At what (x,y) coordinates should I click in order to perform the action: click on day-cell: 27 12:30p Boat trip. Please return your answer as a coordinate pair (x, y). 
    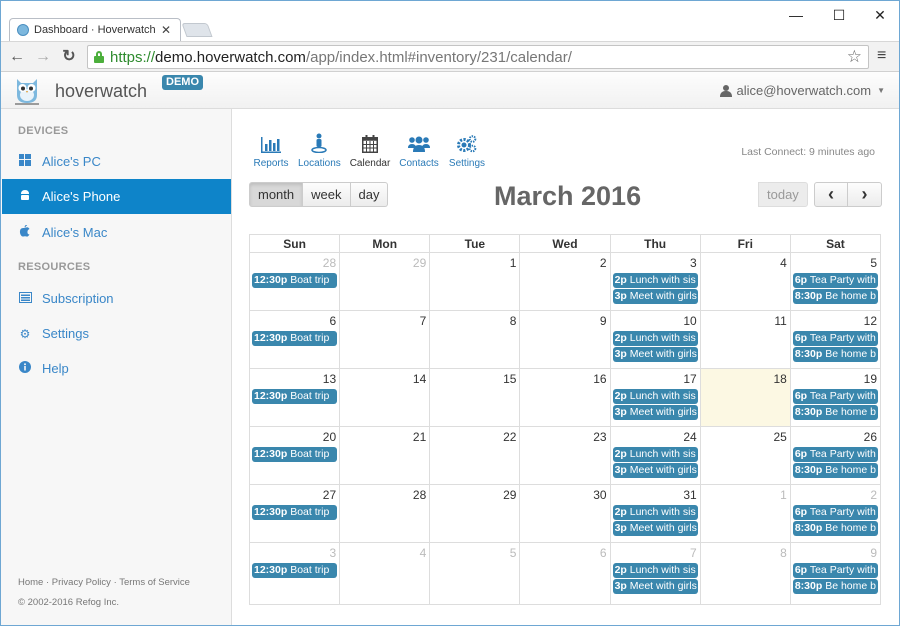
    Looking at the image, I should click on (294, 513).